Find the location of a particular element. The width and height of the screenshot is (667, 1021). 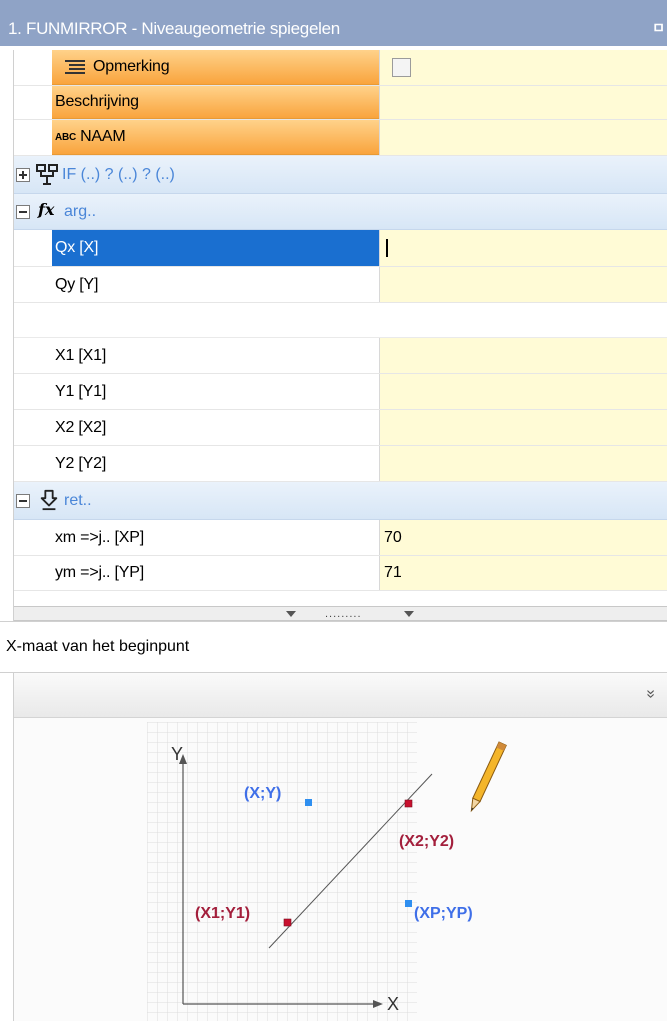

section-if-label: IF (..) ? (..) ? (..) is located at coordinates (118, 174).